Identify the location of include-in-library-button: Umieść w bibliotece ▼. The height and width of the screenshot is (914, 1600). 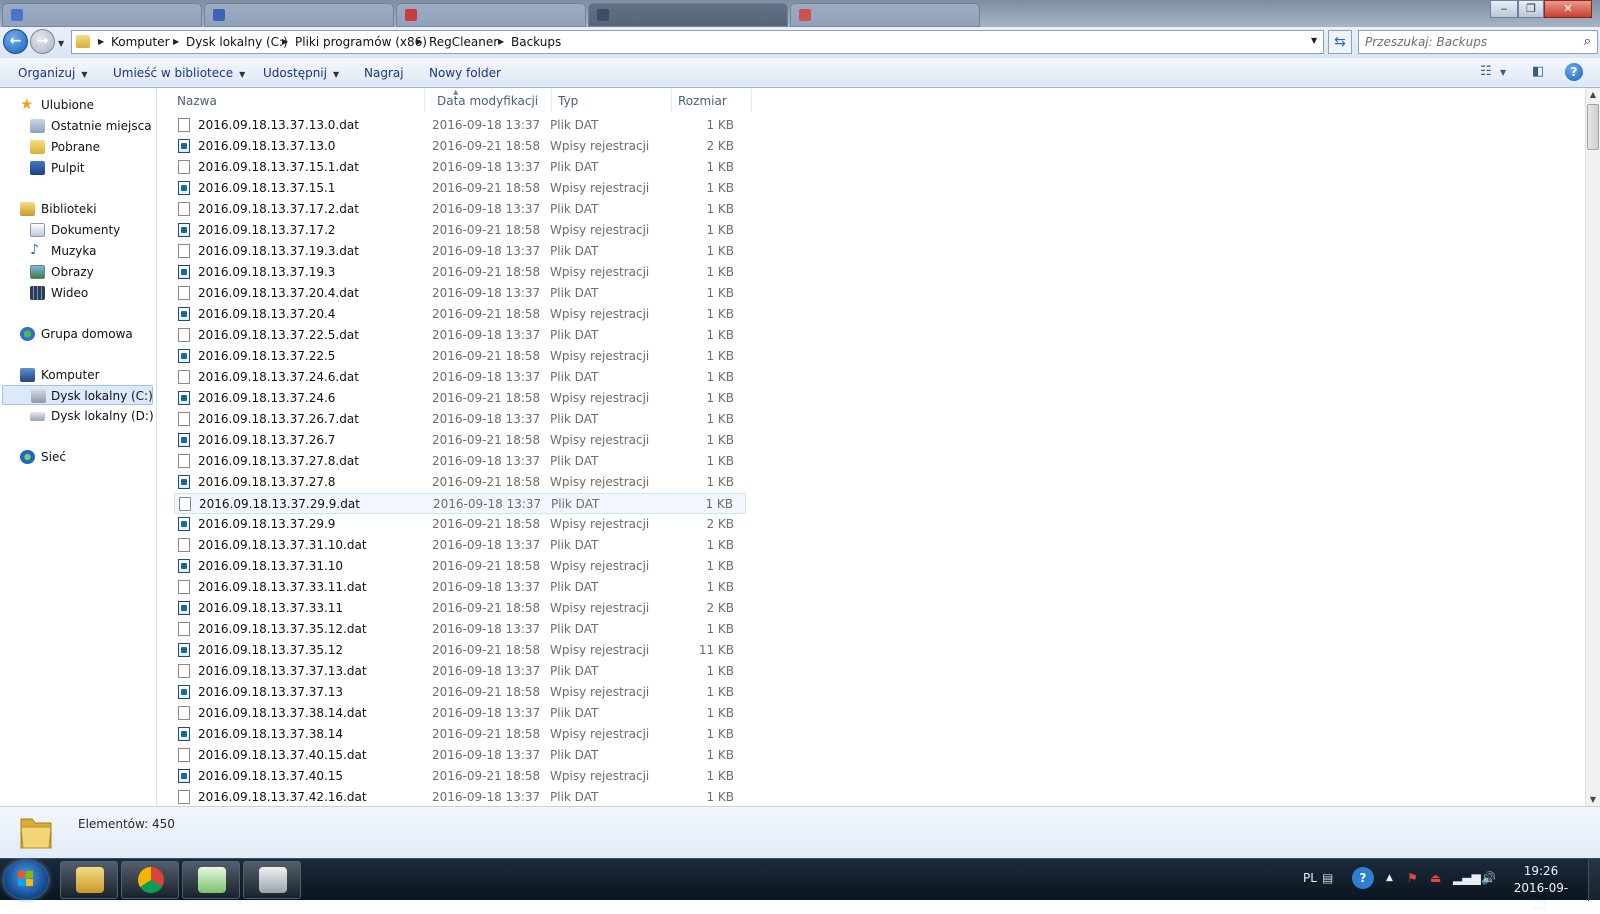
(179, 73).